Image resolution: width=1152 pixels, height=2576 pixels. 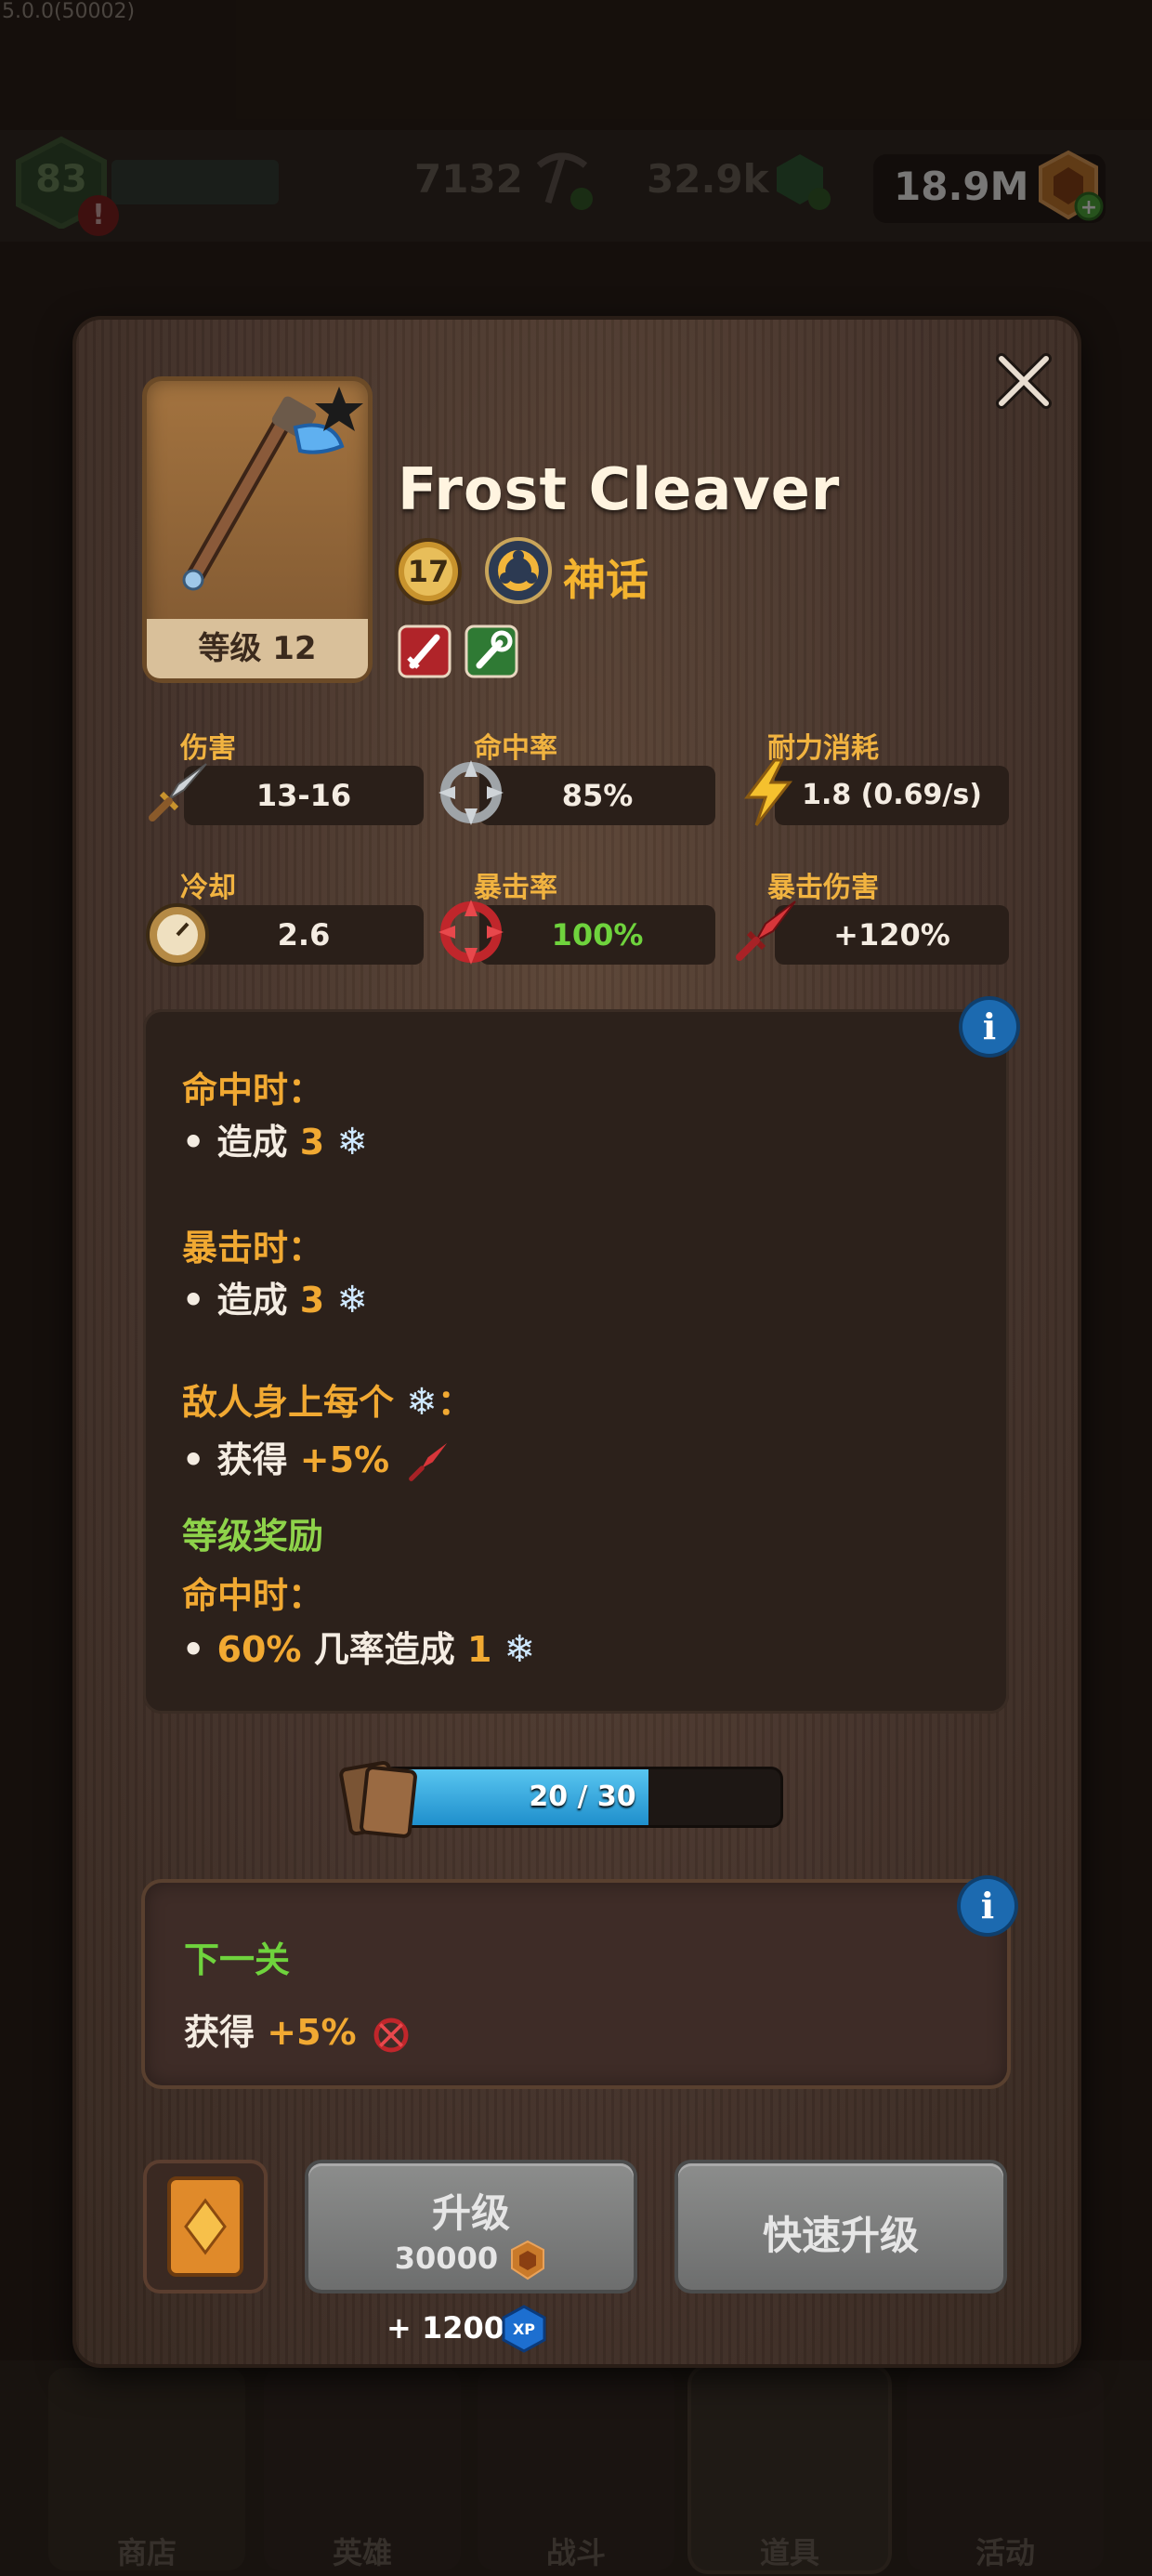 What do you see at coordinates (253, 1090) in the screenshot?
I see `on-hit-title-text: 命中时：` at bounding box center [253, 1090].